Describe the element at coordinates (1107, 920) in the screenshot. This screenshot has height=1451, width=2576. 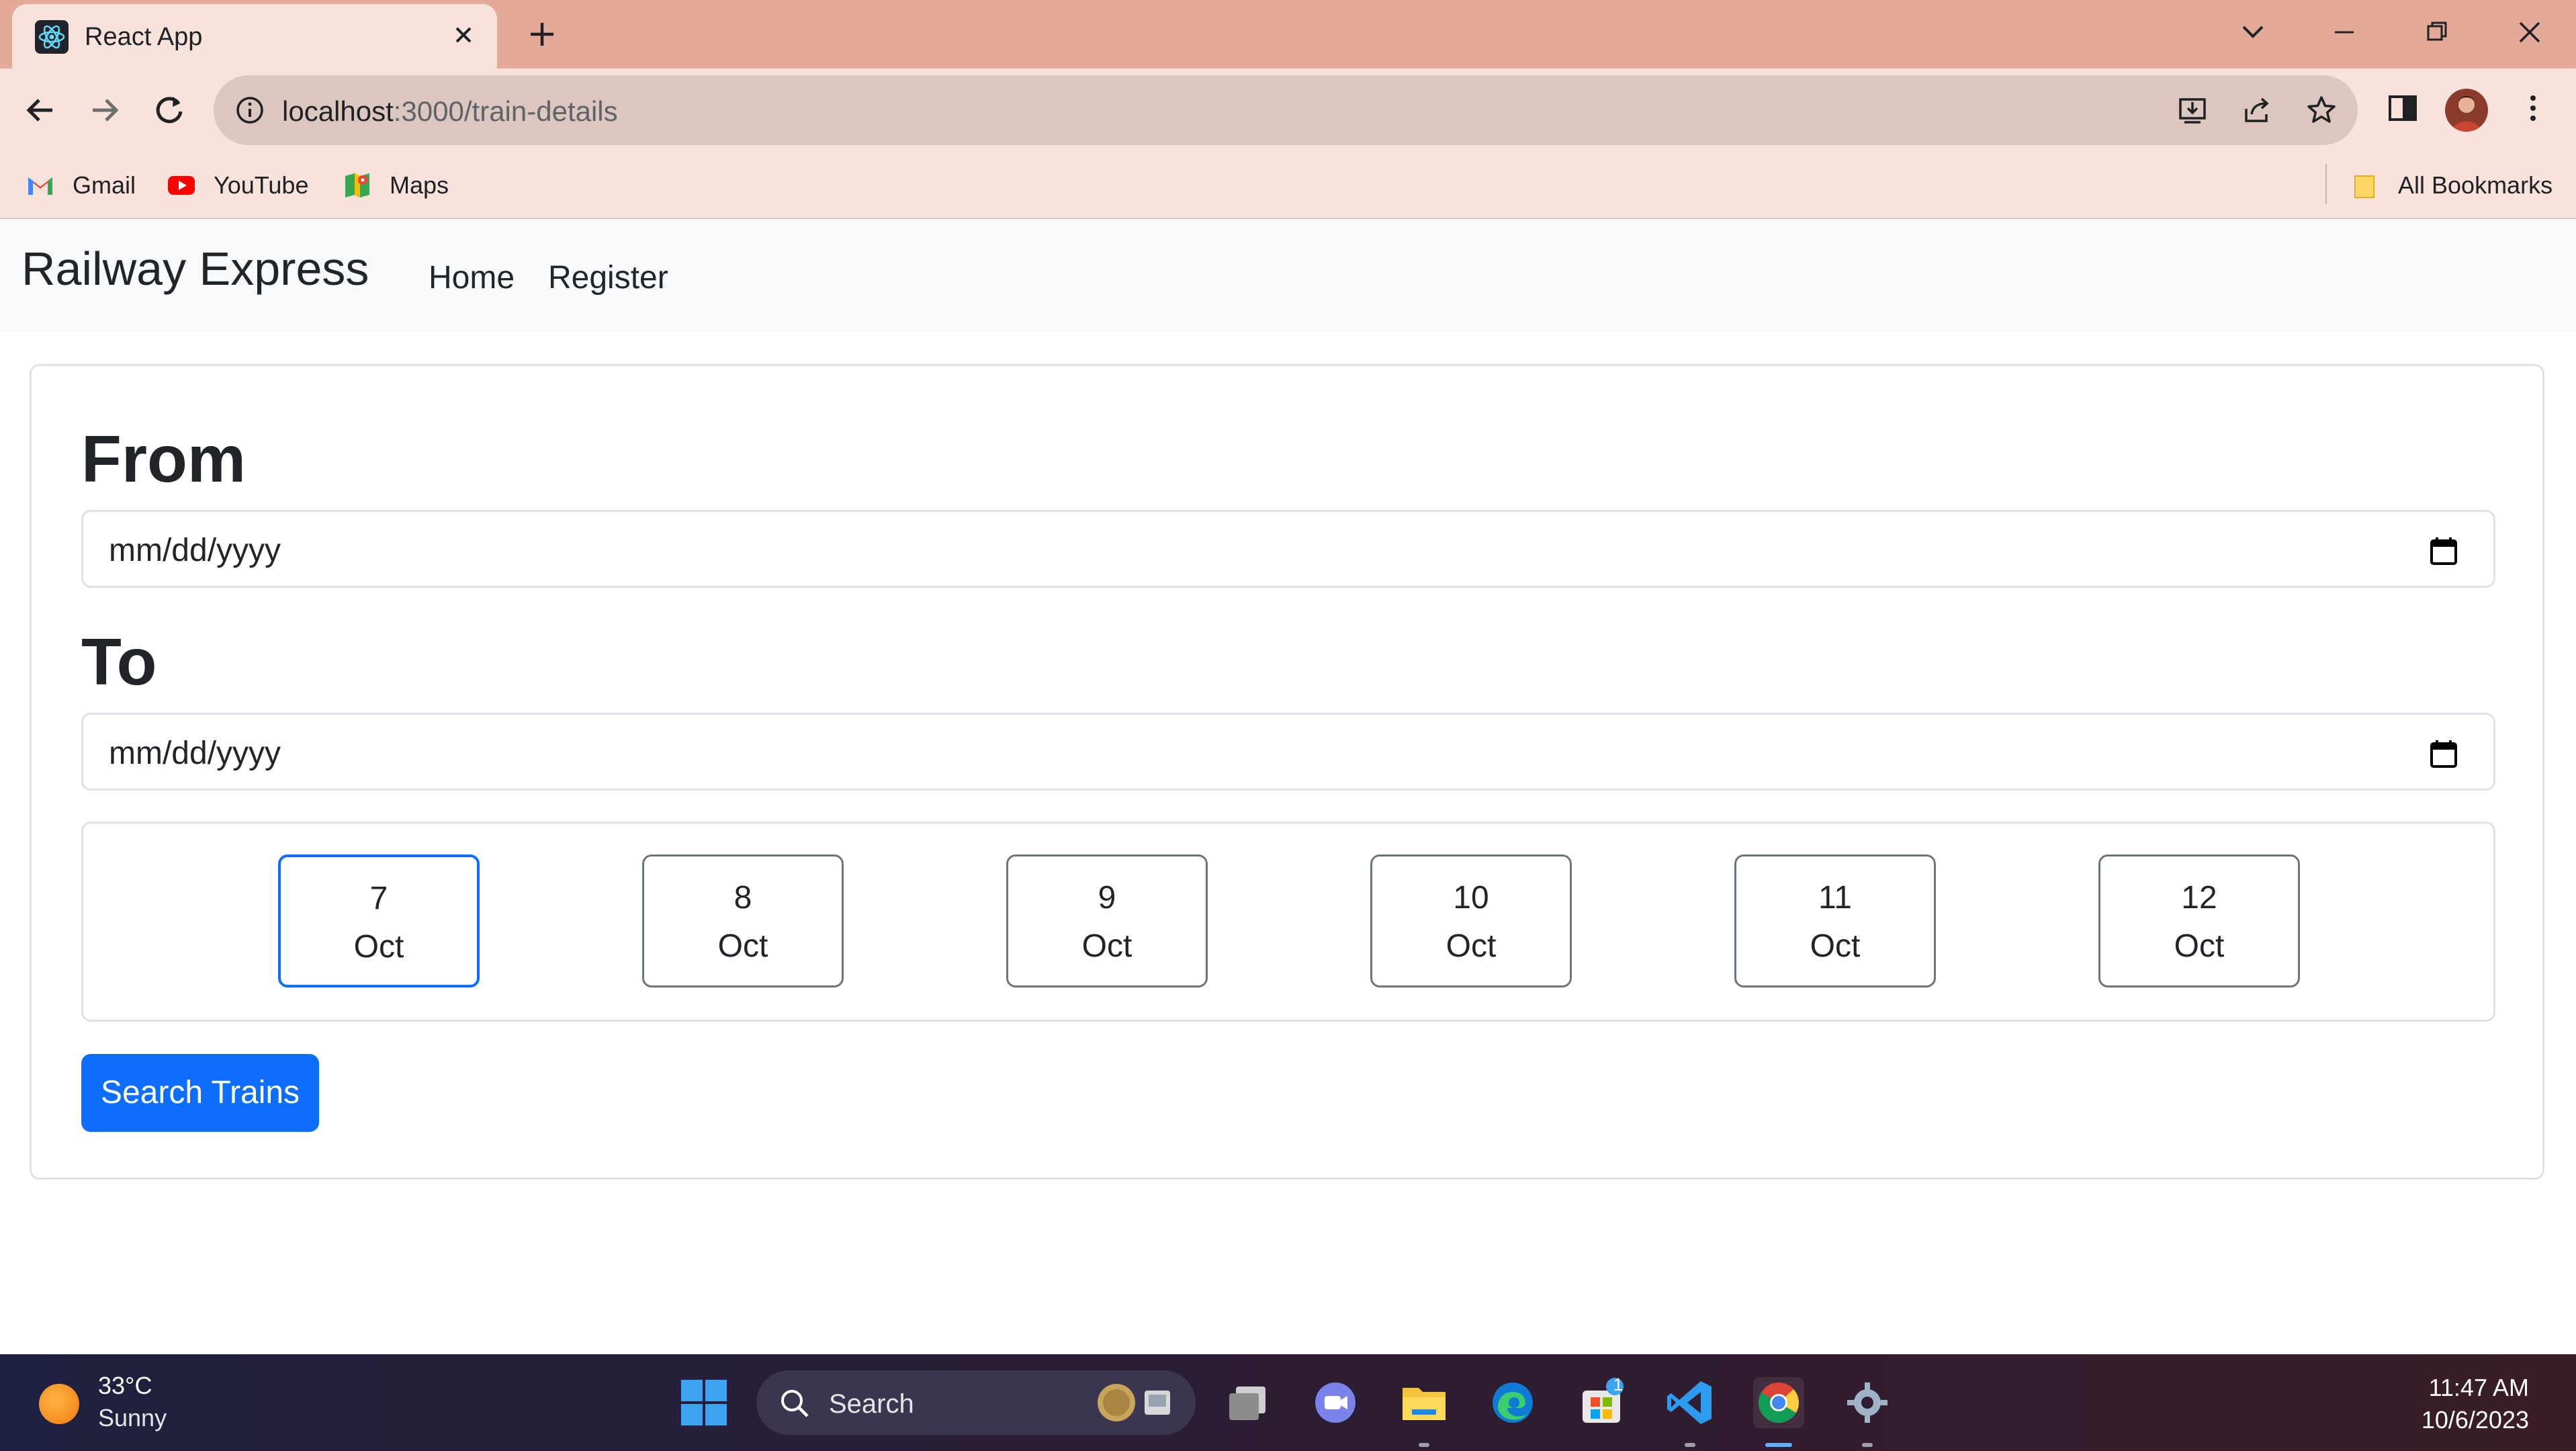
I see `date-option-9-oct: 9 Oct` at that location.